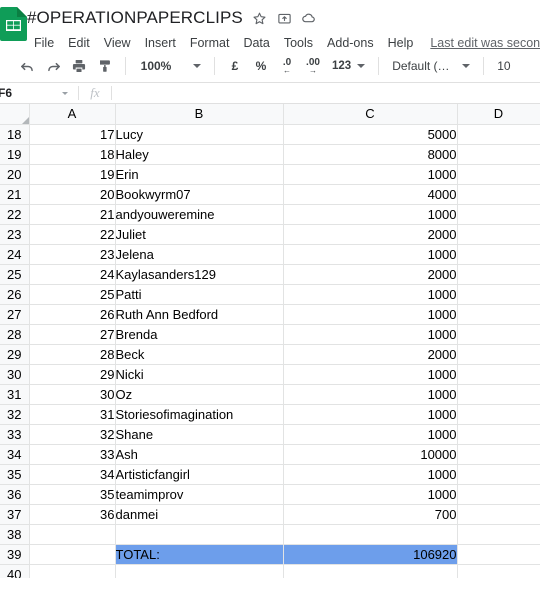 This screenshot has width=540, height=595. I want to click on column-header-a: A, so click(72, 114).